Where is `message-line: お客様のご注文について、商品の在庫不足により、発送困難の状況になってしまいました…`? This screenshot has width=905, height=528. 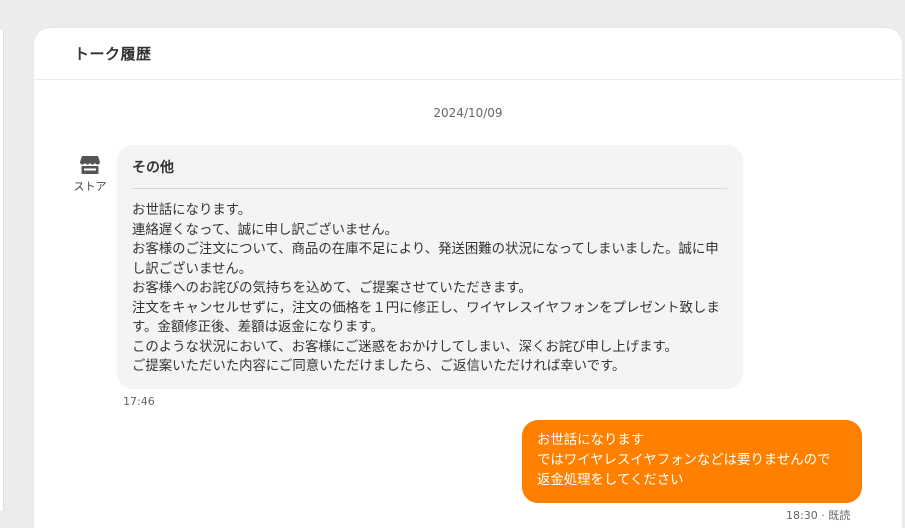
message-line: お客様のご注文について、商品の在庫不足により、発送困難の状況になってしまいました… is located at coordinates (425, 259).